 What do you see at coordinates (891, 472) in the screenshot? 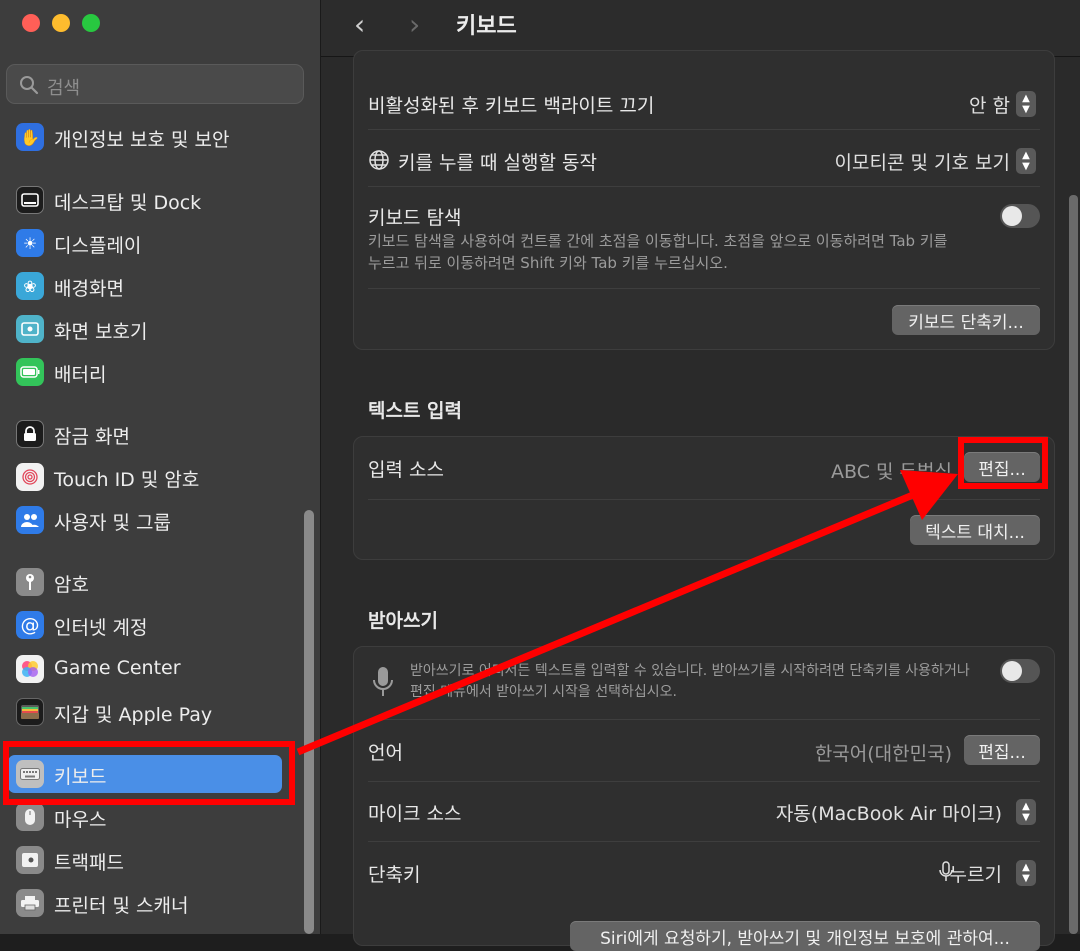
I see `input-sources-value: ABC 및 두벌식` at bounding box center [891, 472].